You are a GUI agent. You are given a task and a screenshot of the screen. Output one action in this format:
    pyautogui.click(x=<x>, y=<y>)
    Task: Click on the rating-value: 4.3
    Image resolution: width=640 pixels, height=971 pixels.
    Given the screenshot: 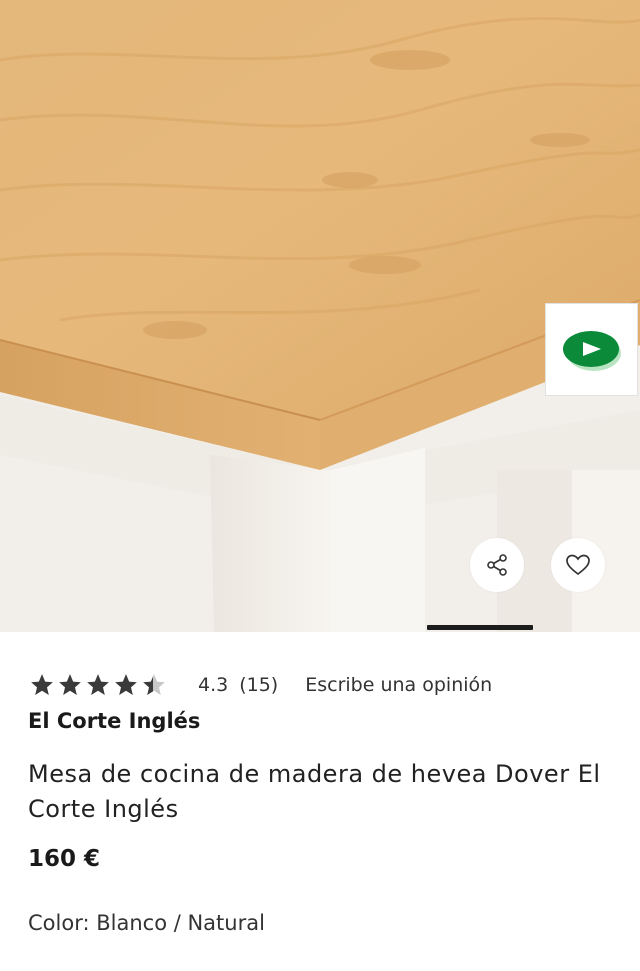 What is the action you would take?
    pyautogui.click(x=213, y=685)
    